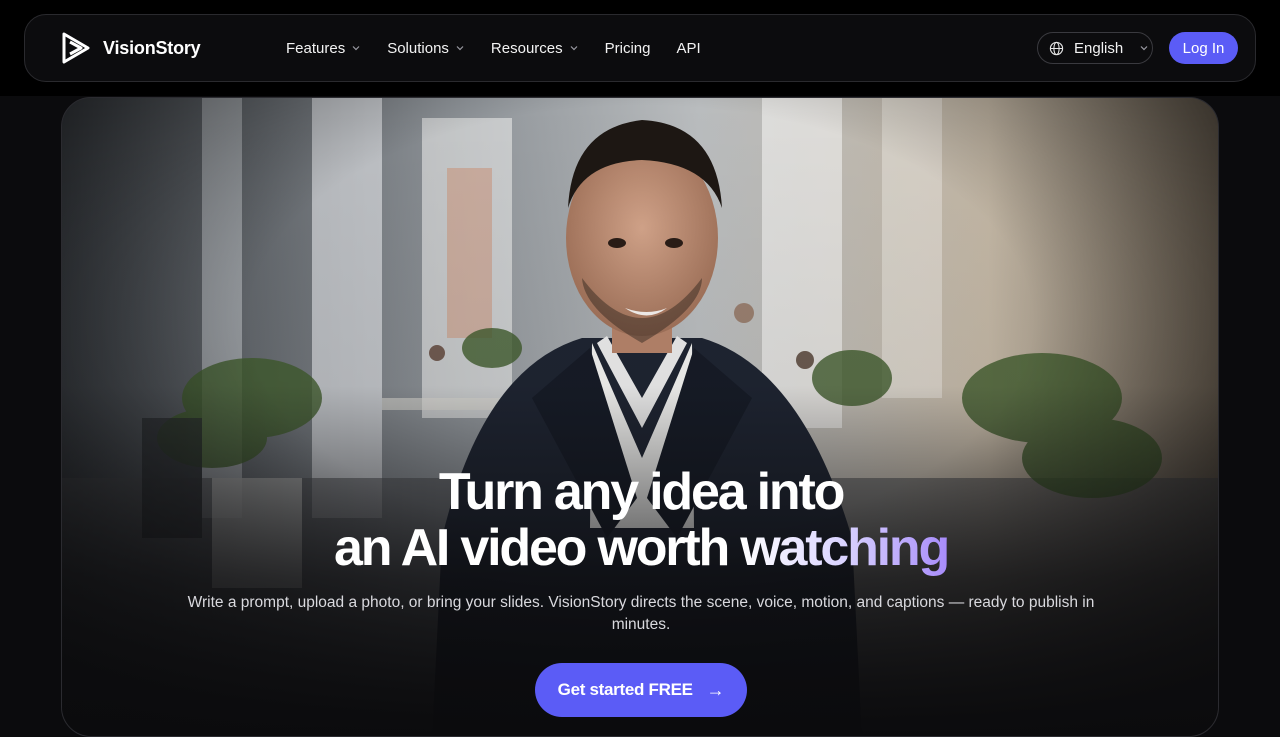 The height and width of the screenshot is (737, 1280). Describe the element at coordinates (845, 548) in the screenshot. I see `headline-accent-word: watching` at that location.